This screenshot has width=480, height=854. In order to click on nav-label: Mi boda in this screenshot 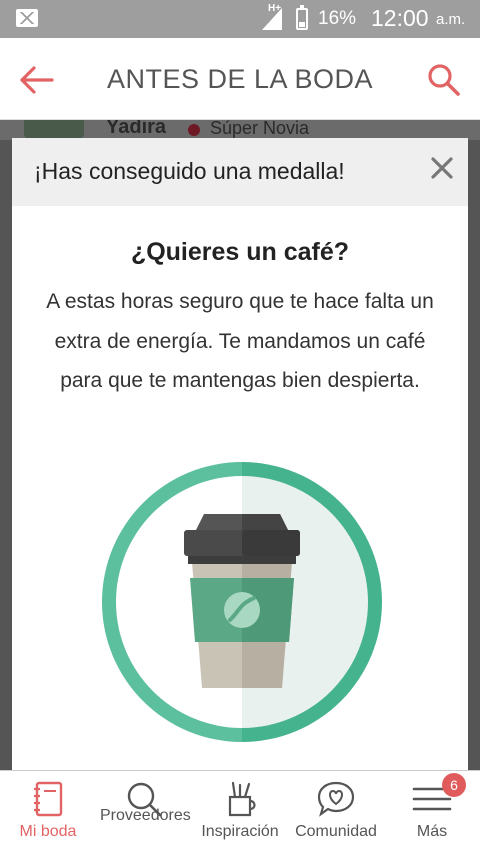, I will do `click(48, 831)`.